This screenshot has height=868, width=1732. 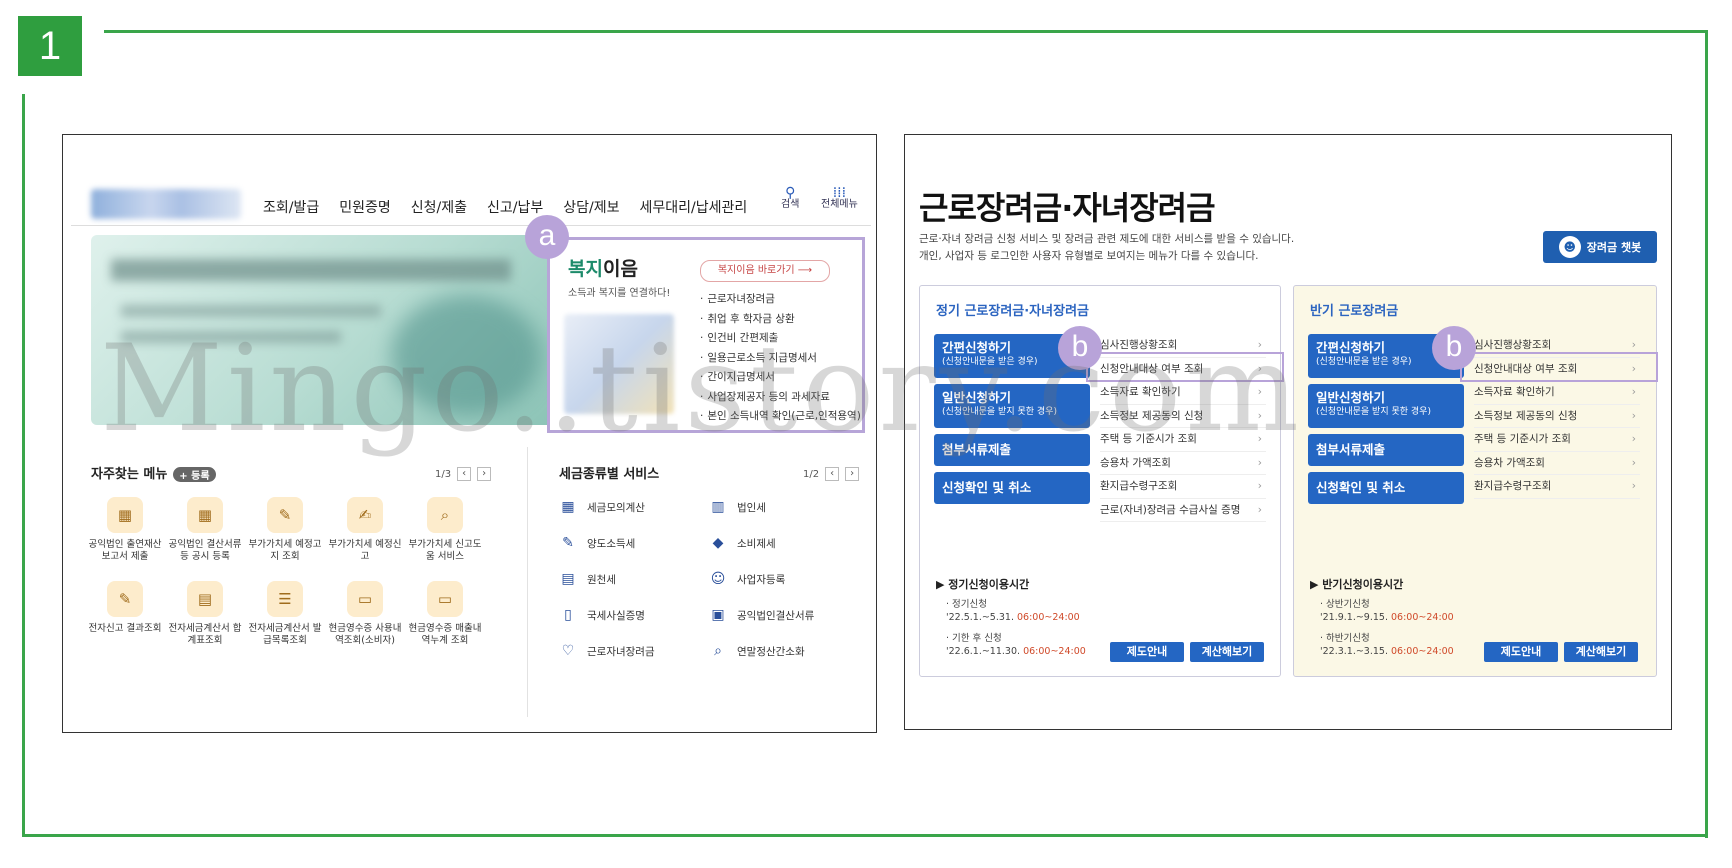 I want to click on nav-item: 신고/납부, so click(x=515, y=207).